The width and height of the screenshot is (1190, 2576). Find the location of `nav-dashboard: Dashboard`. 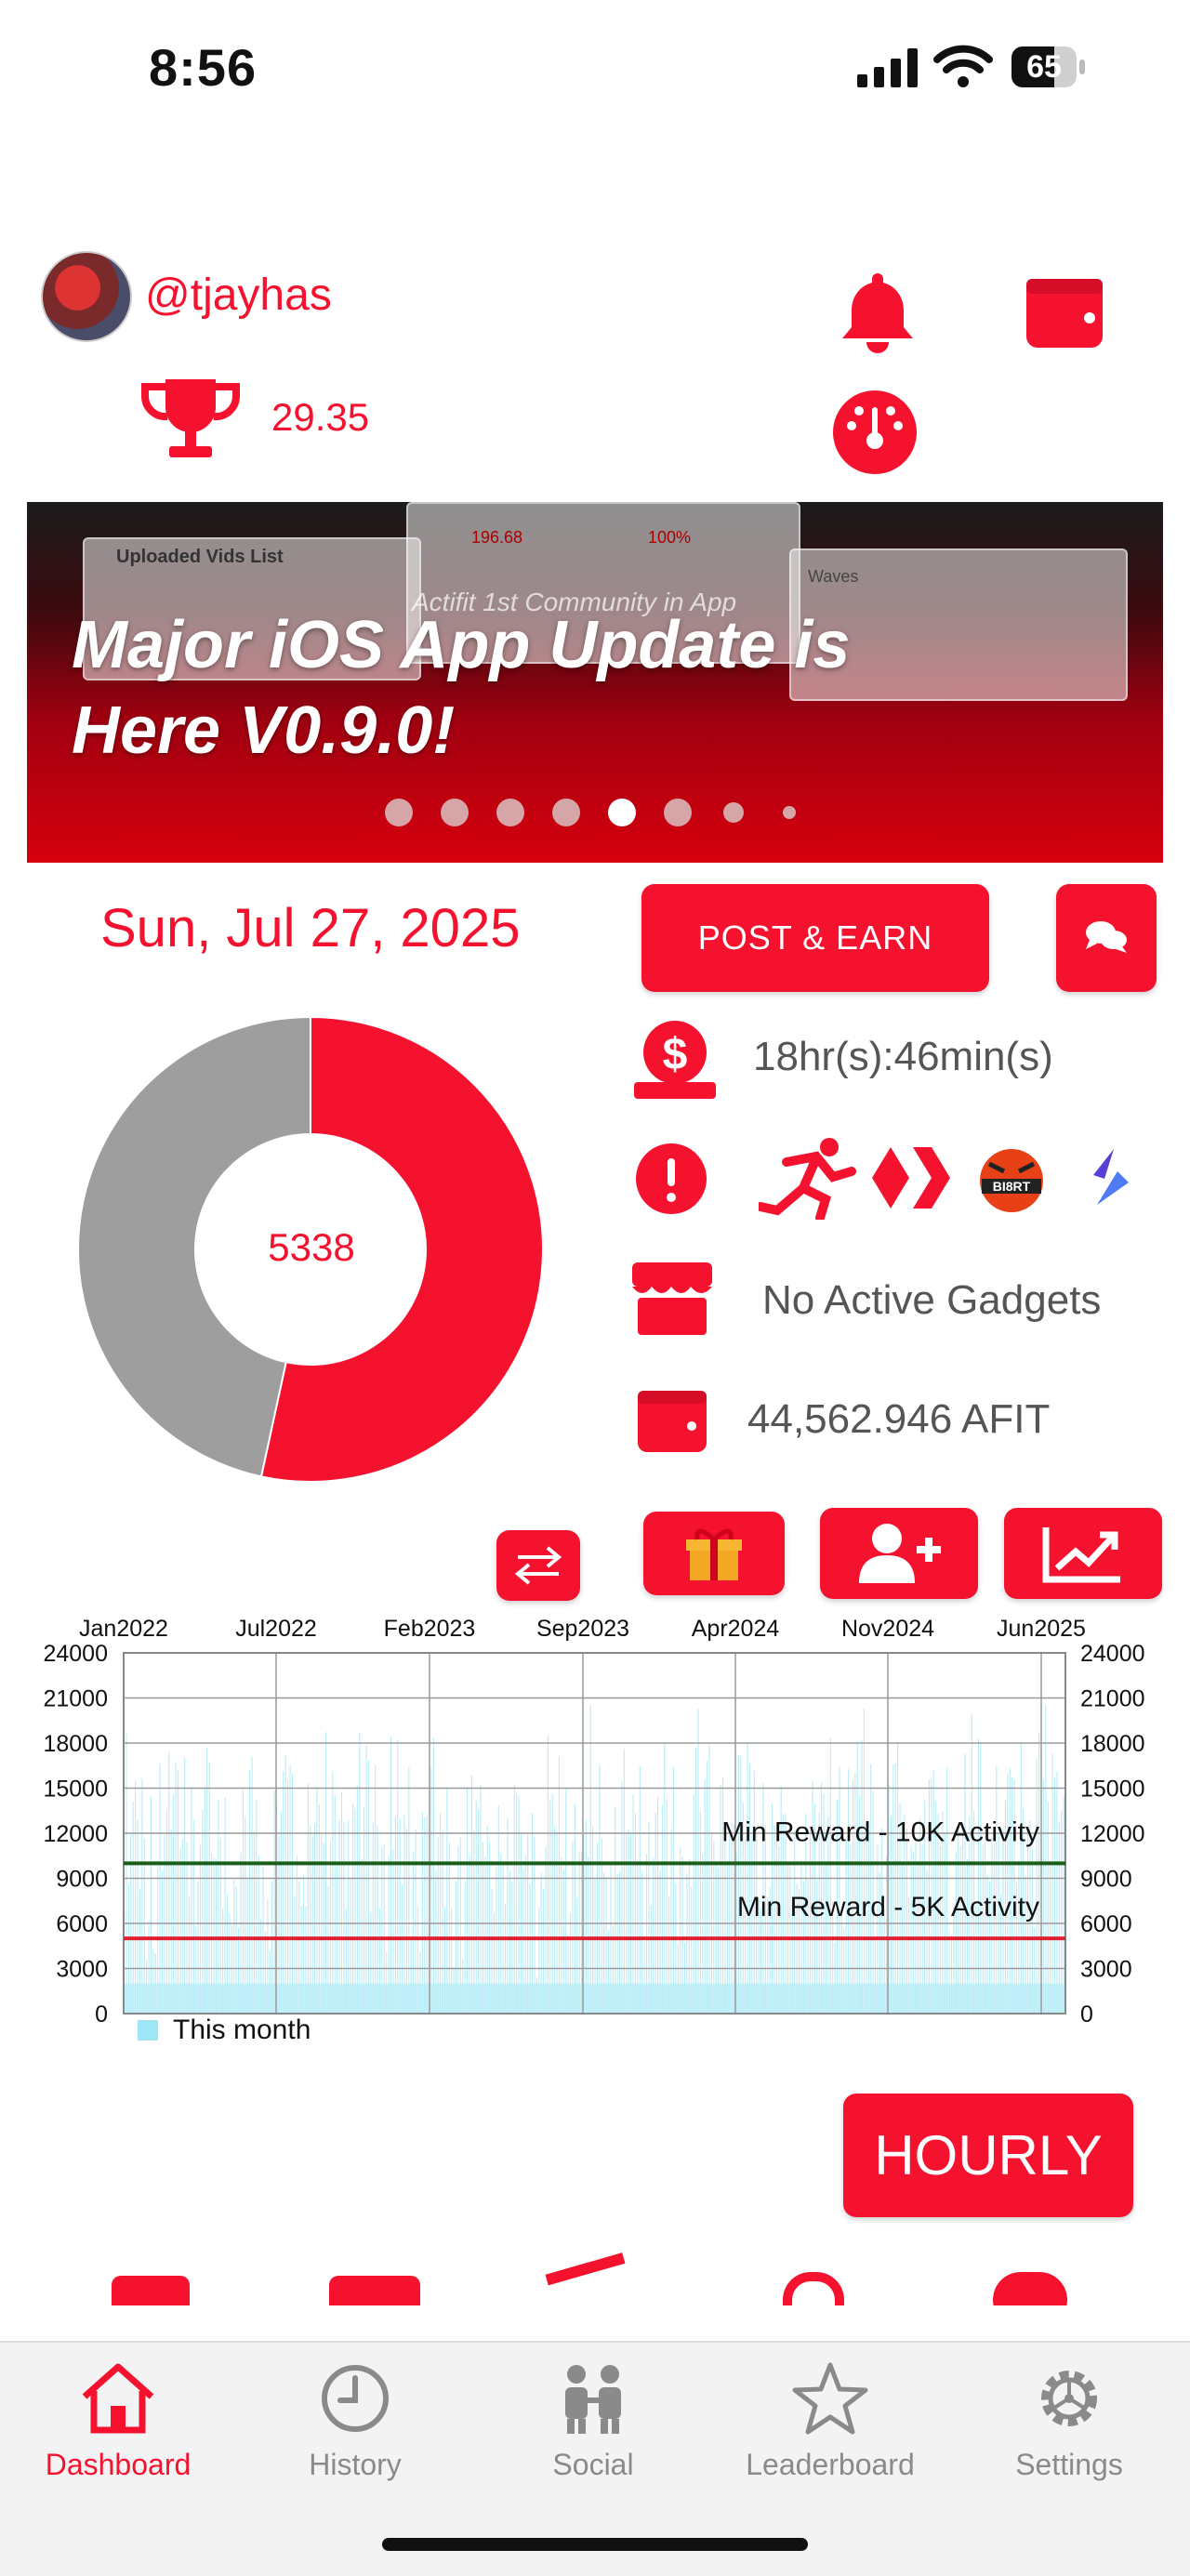

nav-dashboard: Dashboard is located at coordinates (118, 2421).